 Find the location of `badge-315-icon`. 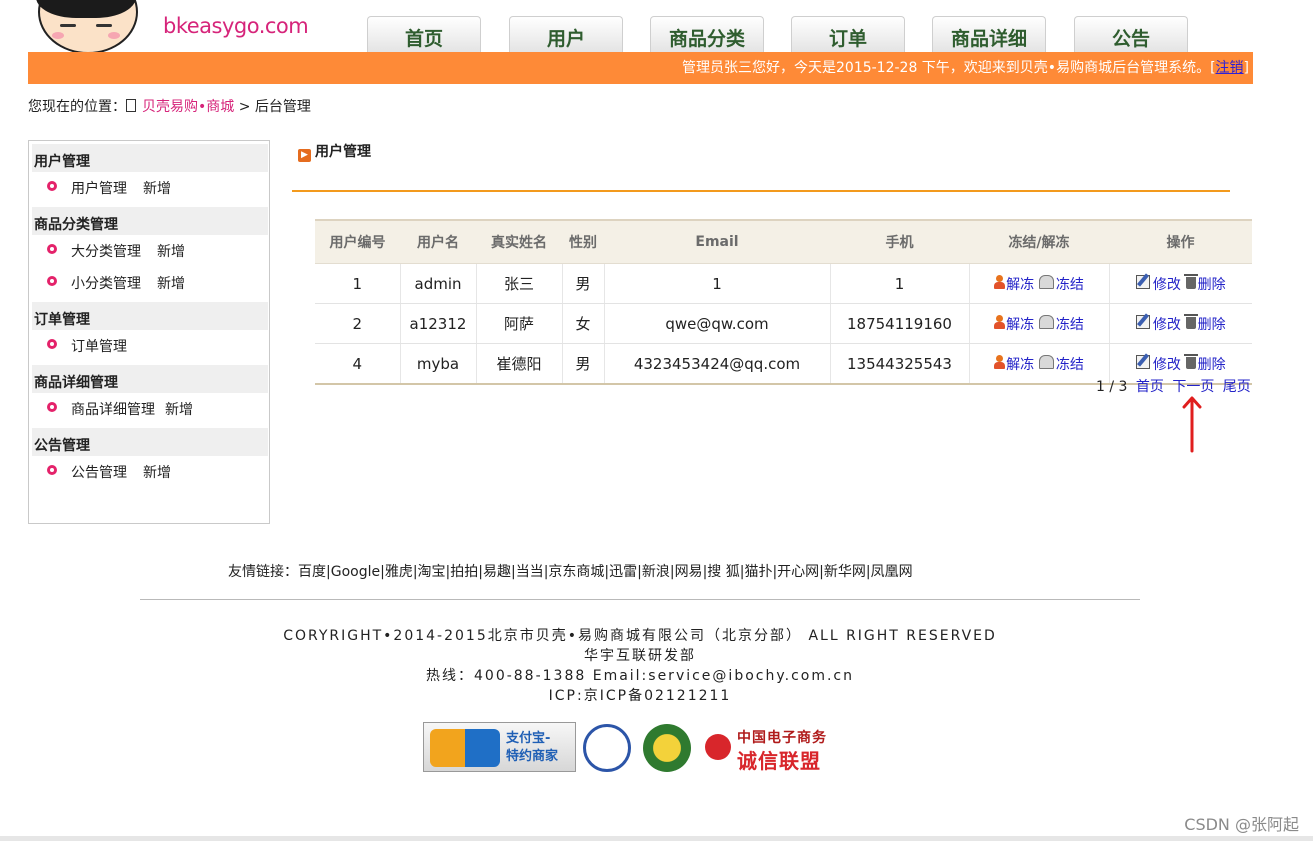

badge-315-icon is located at coordinates (667, 748).